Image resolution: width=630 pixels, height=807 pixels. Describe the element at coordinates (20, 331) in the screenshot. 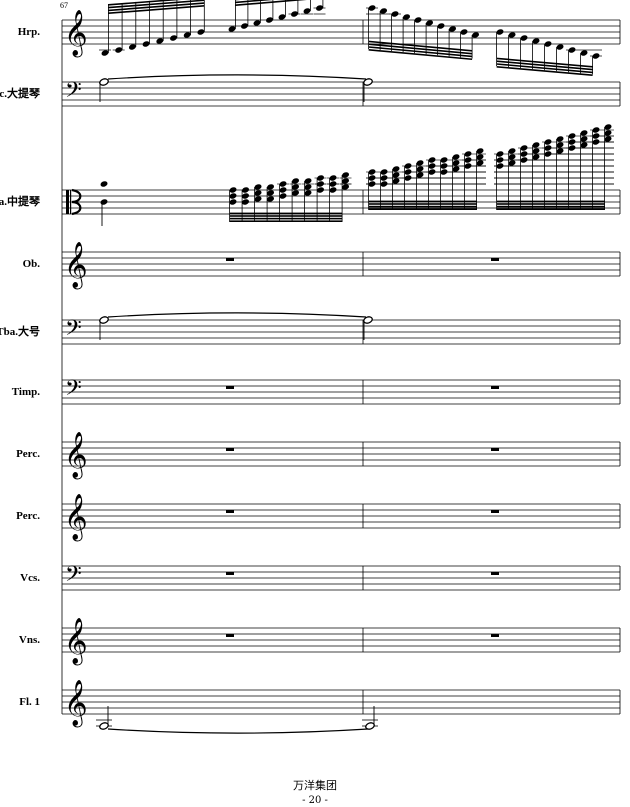

I see `instrument-label: Tba.大号` at that location.